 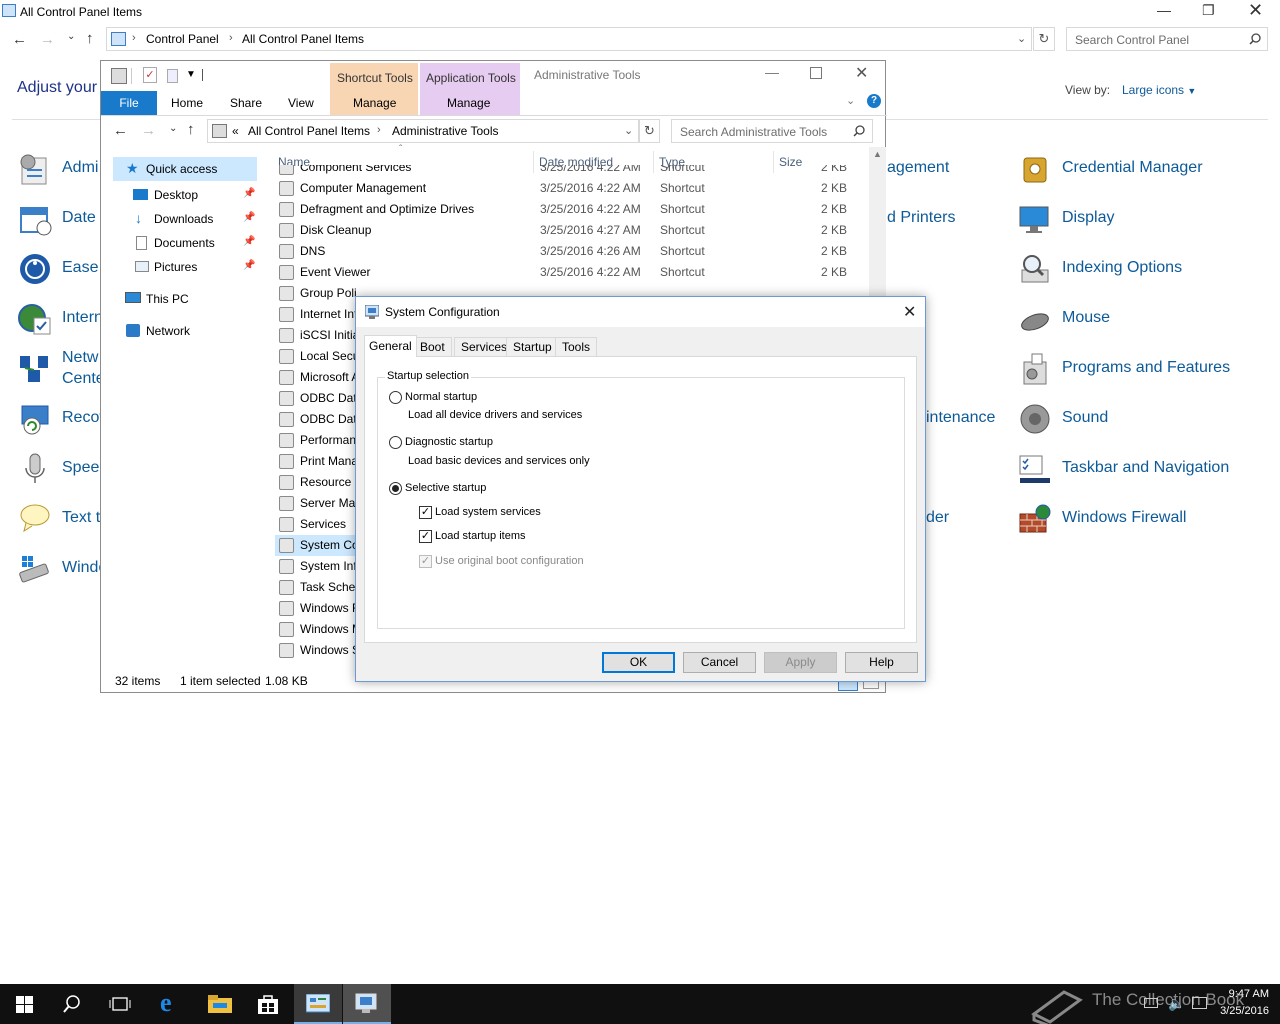 What do you see at coordinates (719, 662) in the screenshot?
I see `cancel-button: Cancel` at bounding box center [719, 662].